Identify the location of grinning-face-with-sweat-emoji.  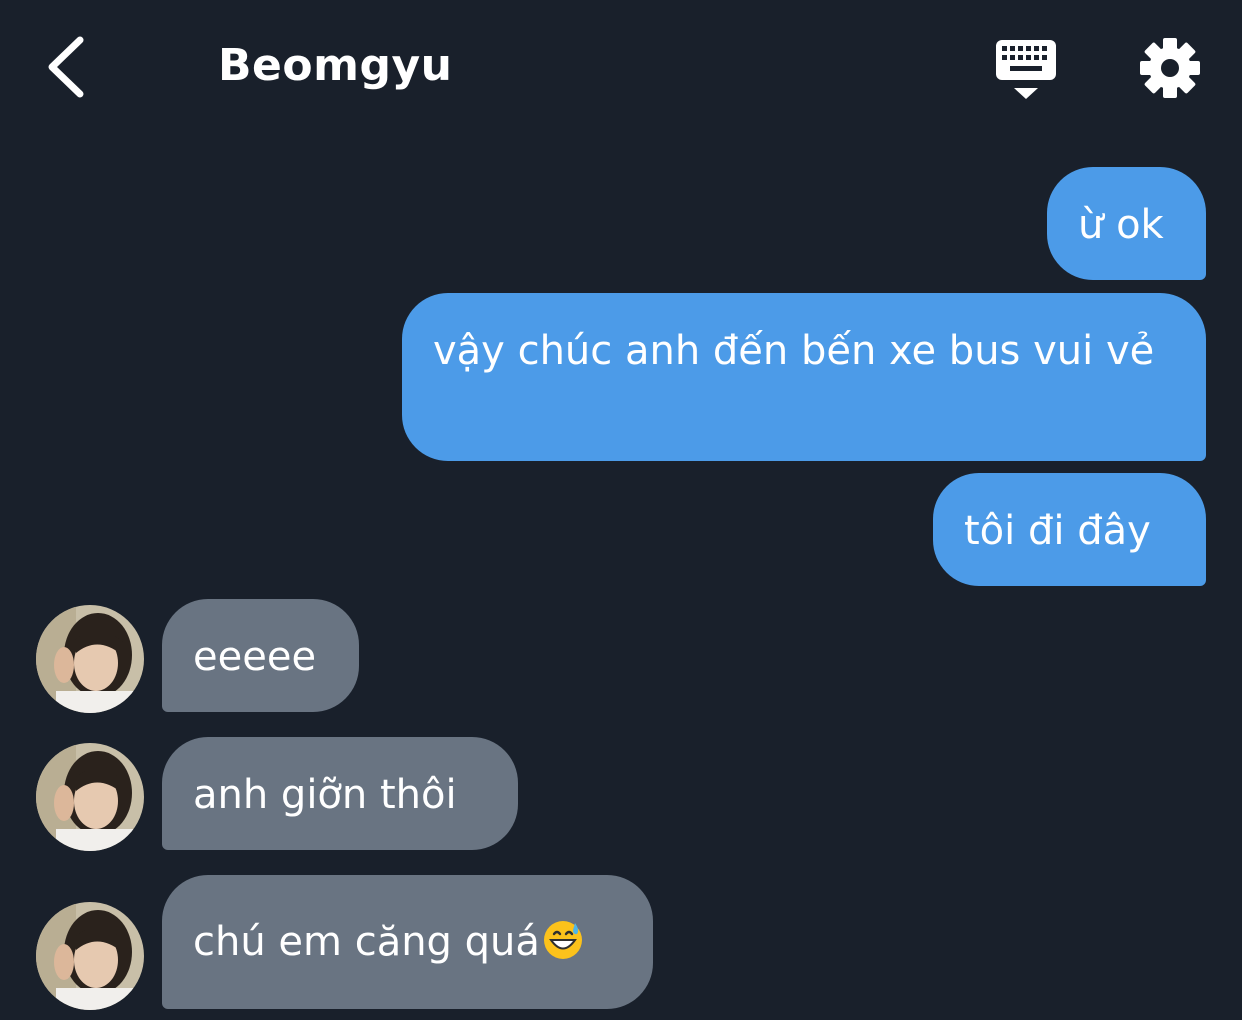
(563, 940).